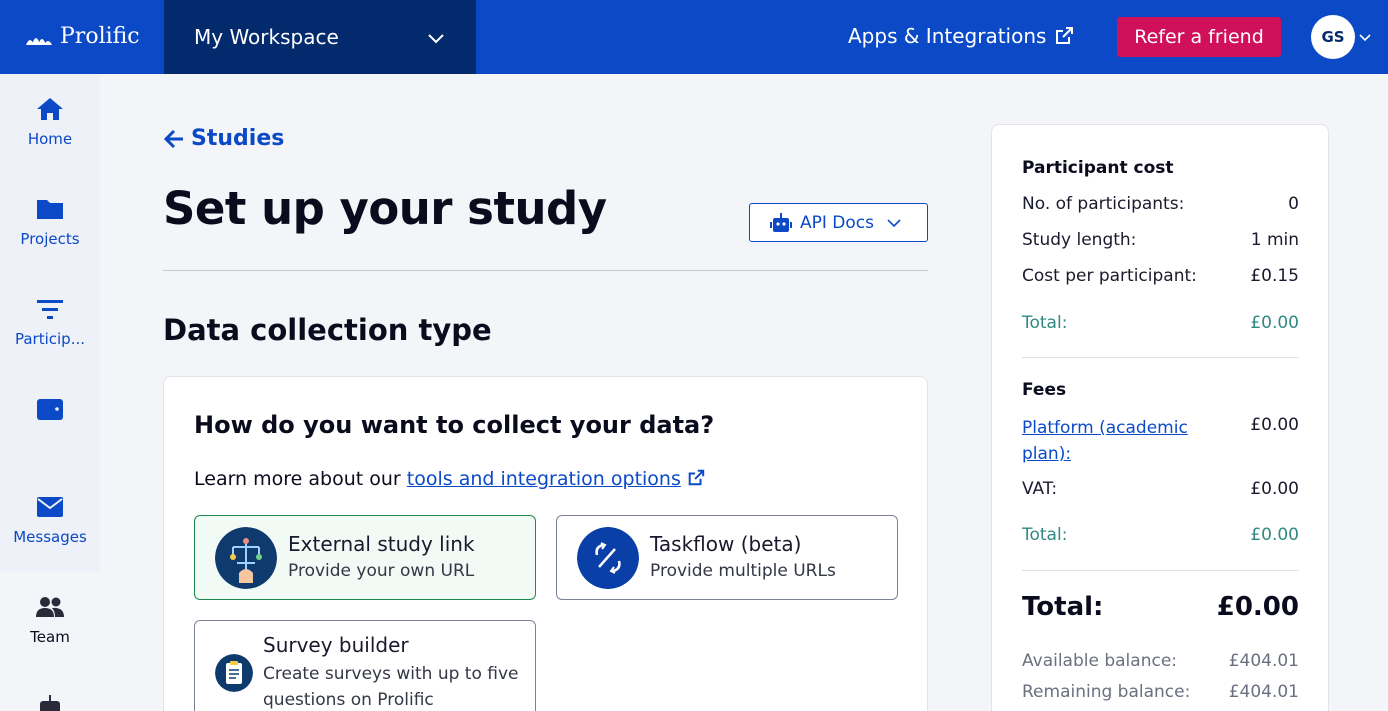 The image size is (1388, 711). Describe the element at coordinates (1109, 276) in the screenshot. I see `cpp-label: Cost per participant:` at that location.